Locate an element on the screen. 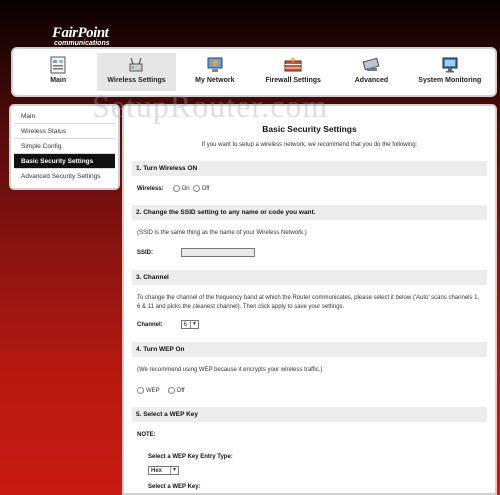 The image size is (500, 495). nav-advanced-label: Advanced is located at coordinates (371, 80).